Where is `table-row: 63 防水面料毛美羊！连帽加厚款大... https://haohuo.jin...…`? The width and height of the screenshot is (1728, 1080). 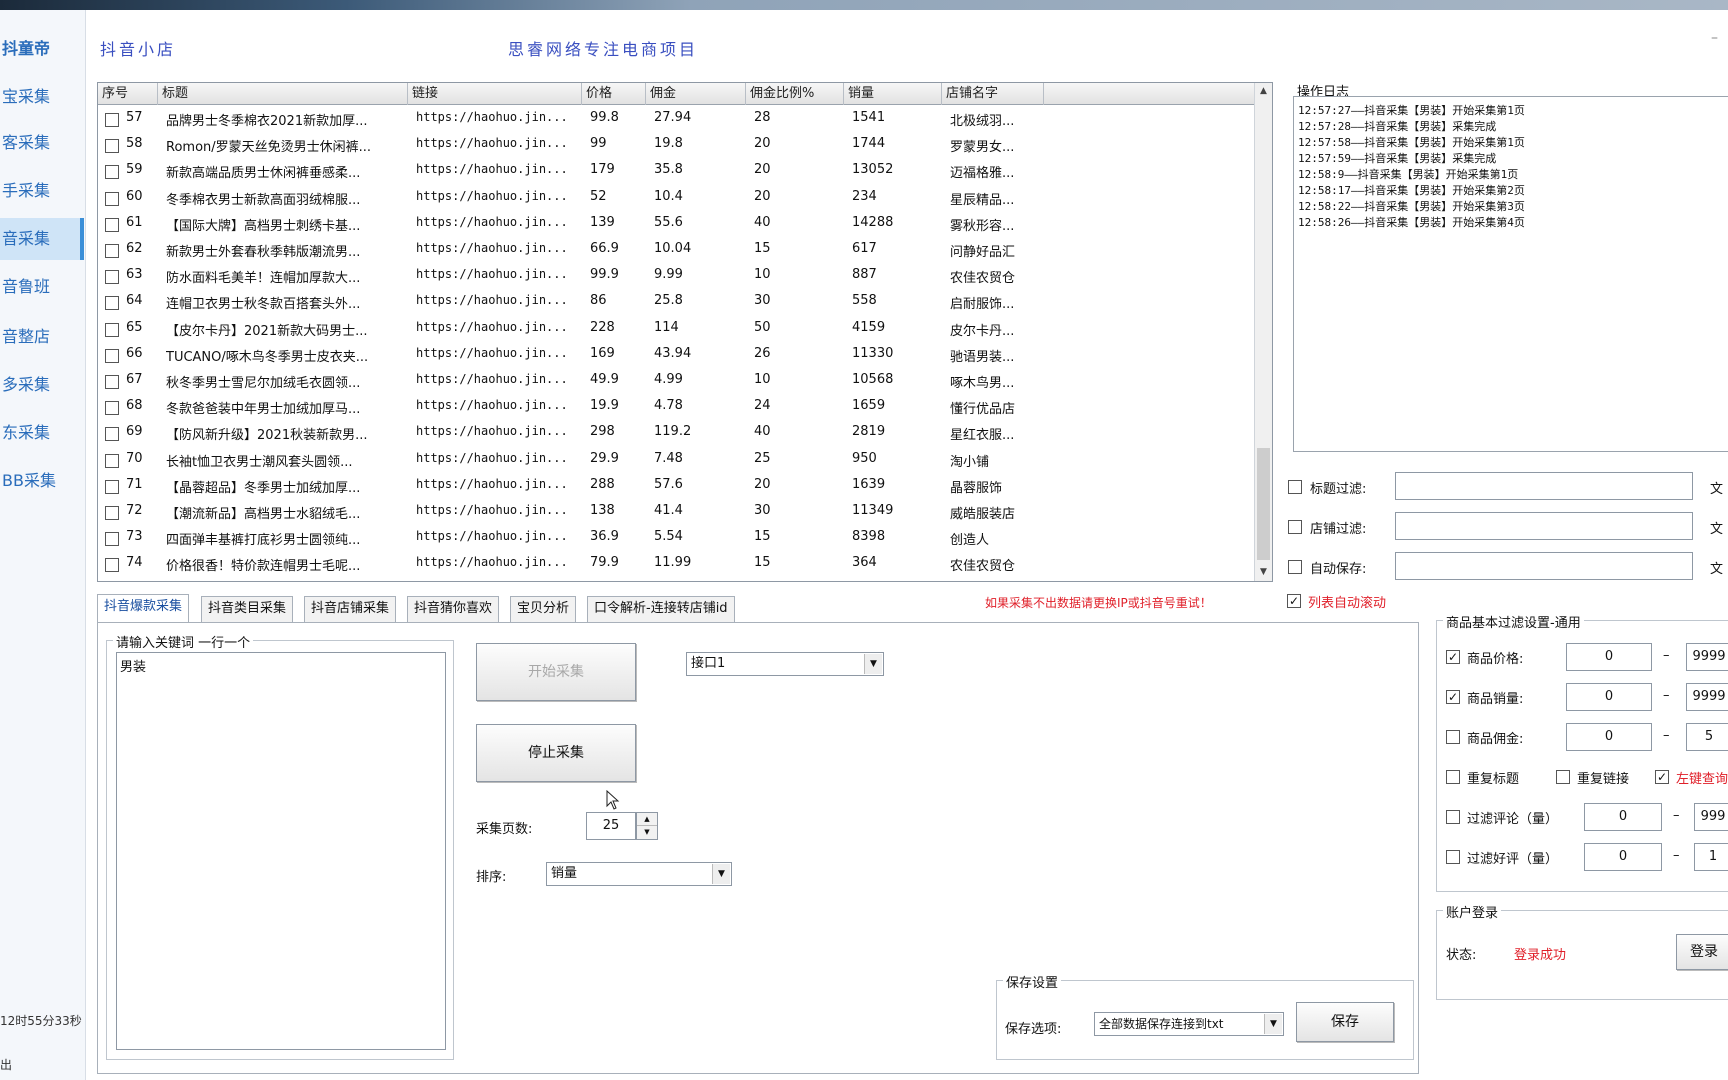 table-row: 63 防水面料毛美羊！连帽加厚款大... https://haohuo.jin...… is located at coordinates (676, 276).